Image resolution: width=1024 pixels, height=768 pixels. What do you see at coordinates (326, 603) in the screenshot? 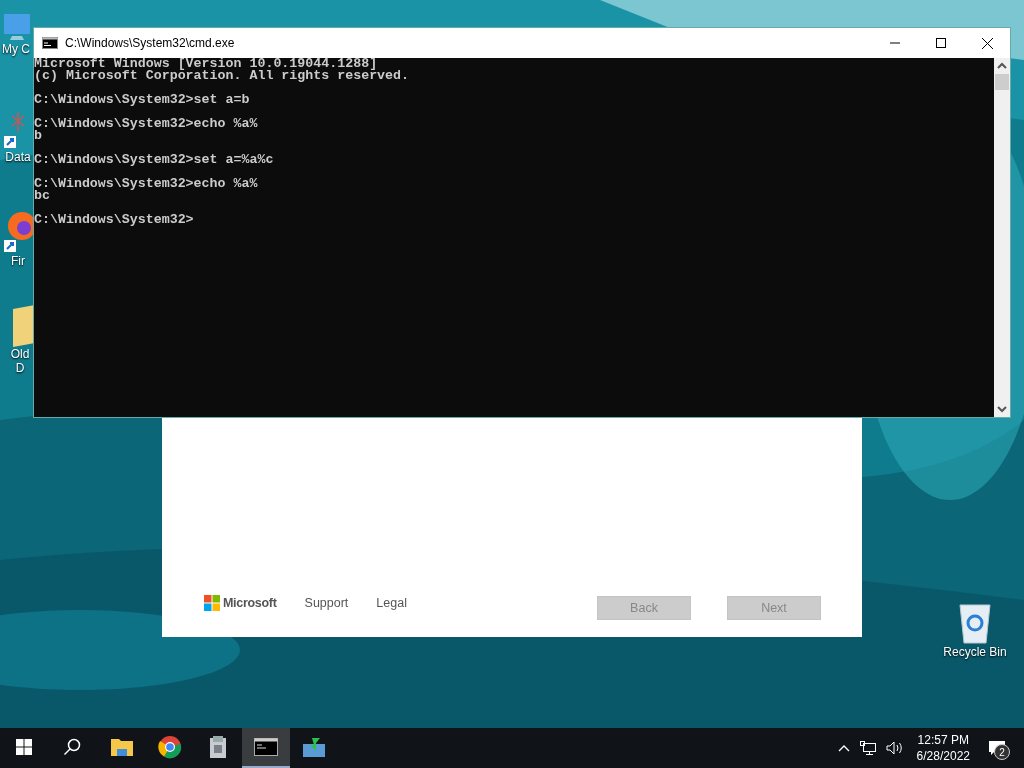
I see `footer-link: Support` at bounding box center [326, 603].